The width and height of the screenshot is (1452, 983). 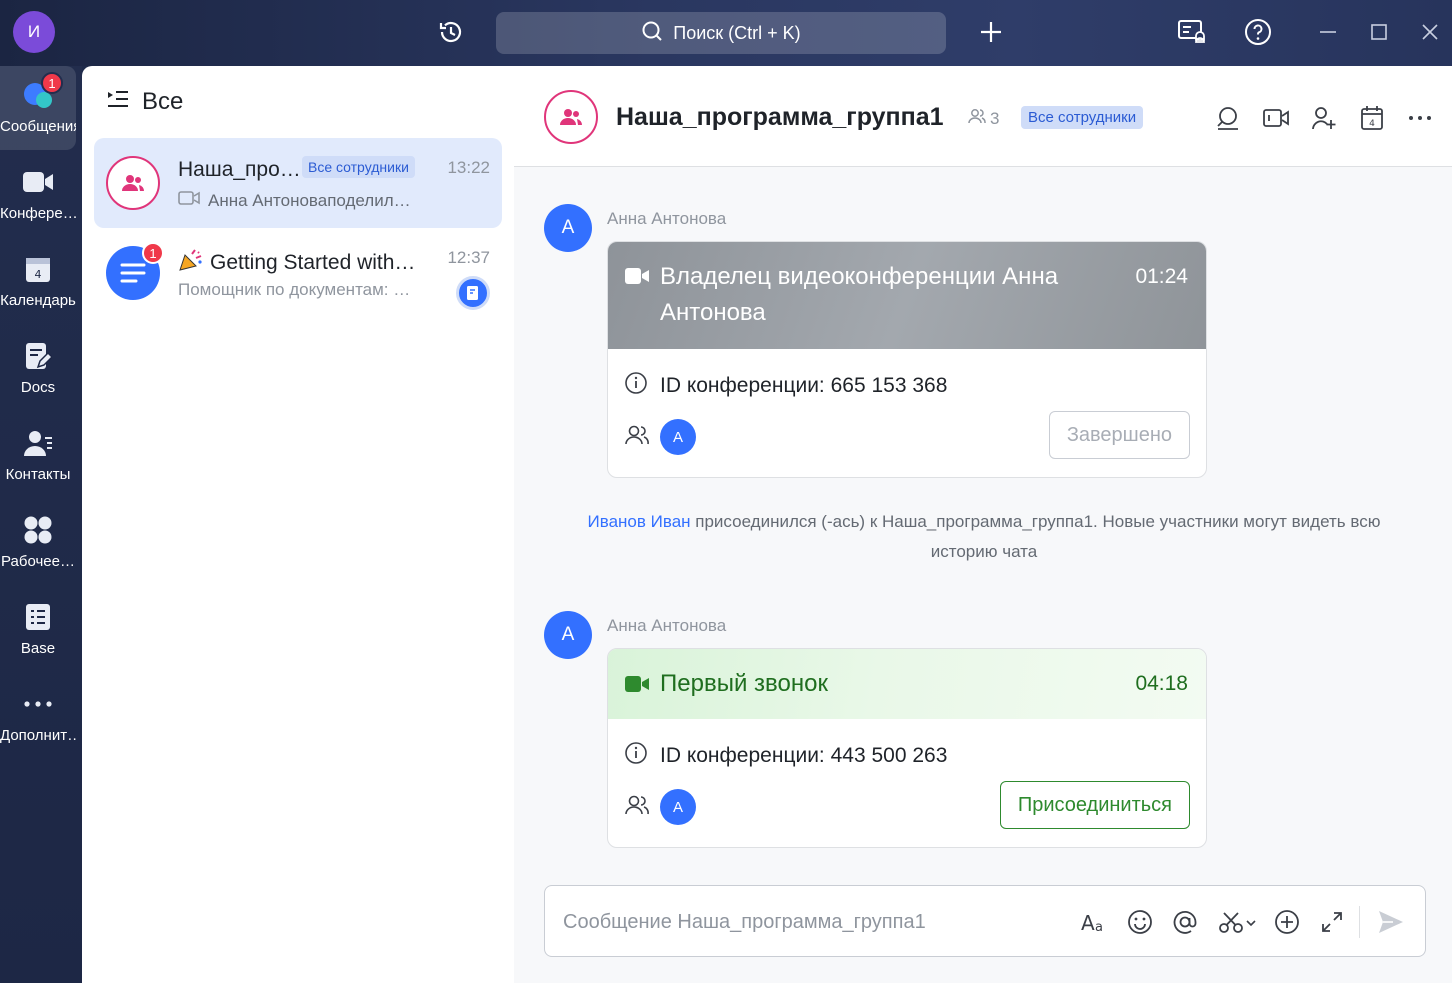 What do you see at coordinates (1192, 32) in the screenshot?
I see `meeting-notify-icon` at bounding box center [1192, 32].